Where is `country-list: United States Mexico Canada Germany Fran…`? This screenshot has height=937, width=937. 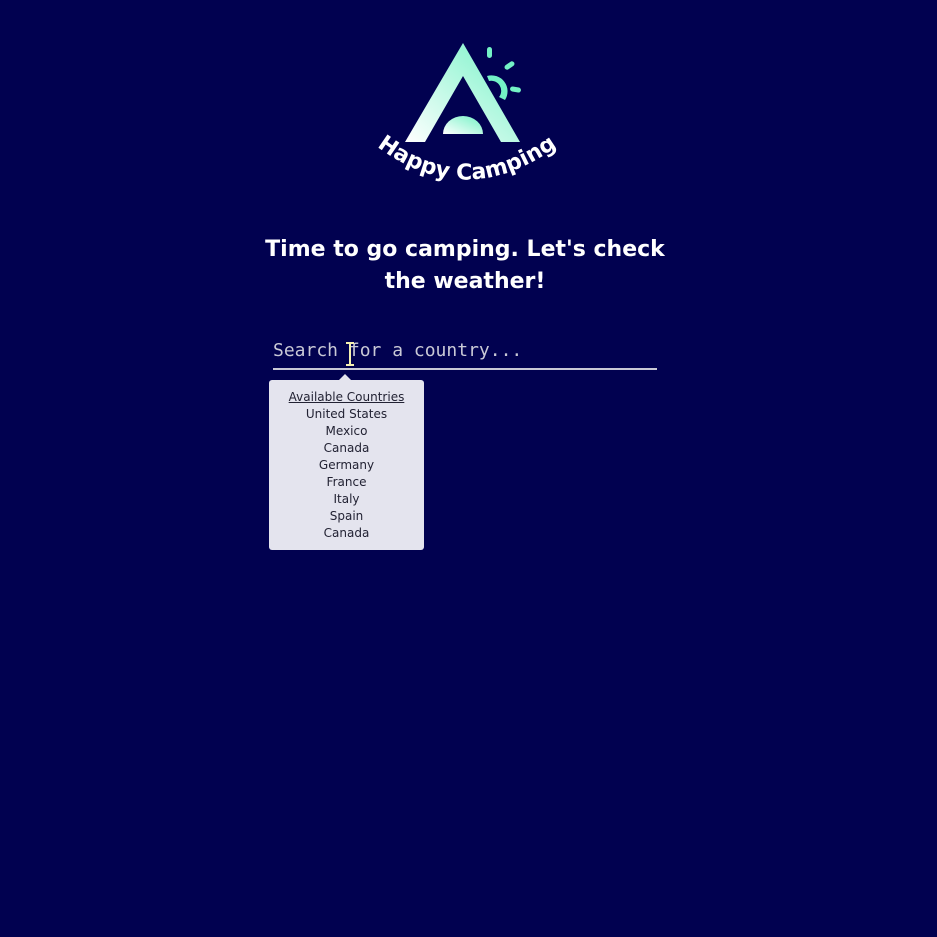
country-list: United States Mexico Canada Germany Fran… is located at coordinates (346, 474).